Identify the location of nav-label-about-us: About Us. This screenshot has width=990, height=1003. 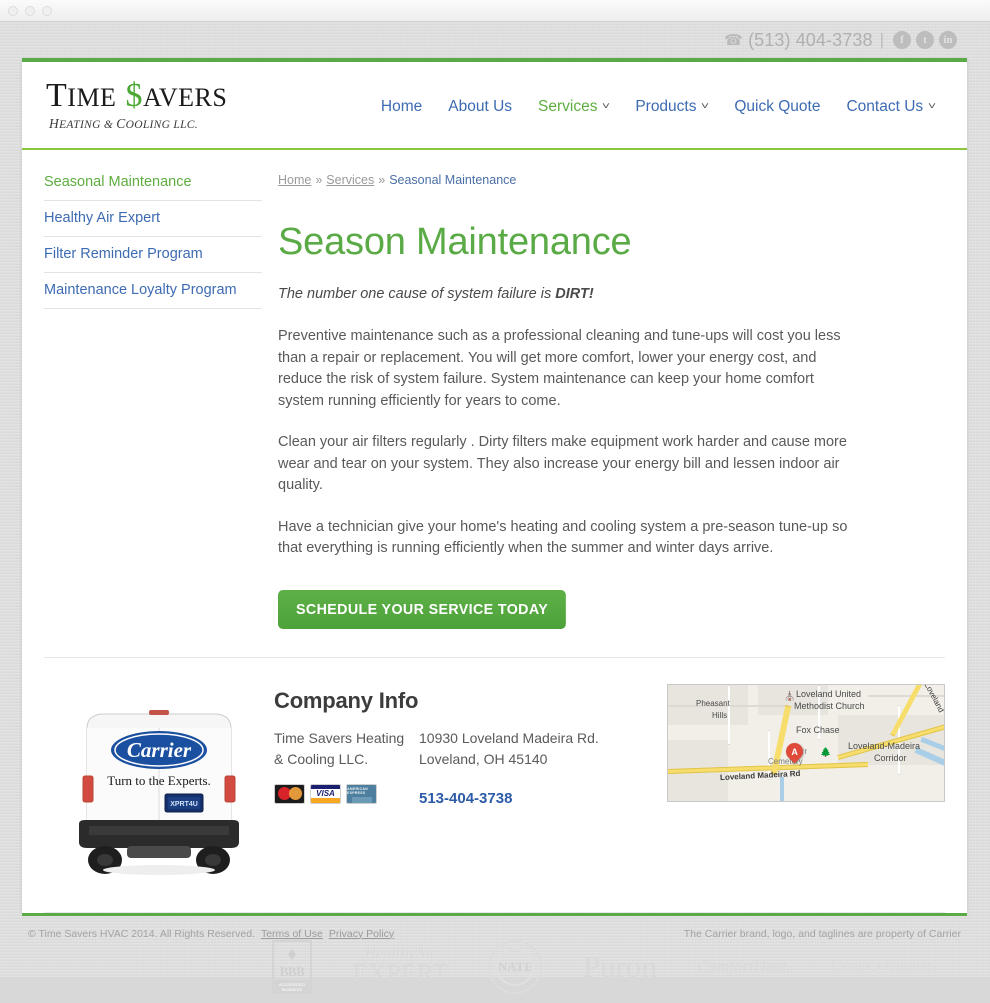
(480, 106).